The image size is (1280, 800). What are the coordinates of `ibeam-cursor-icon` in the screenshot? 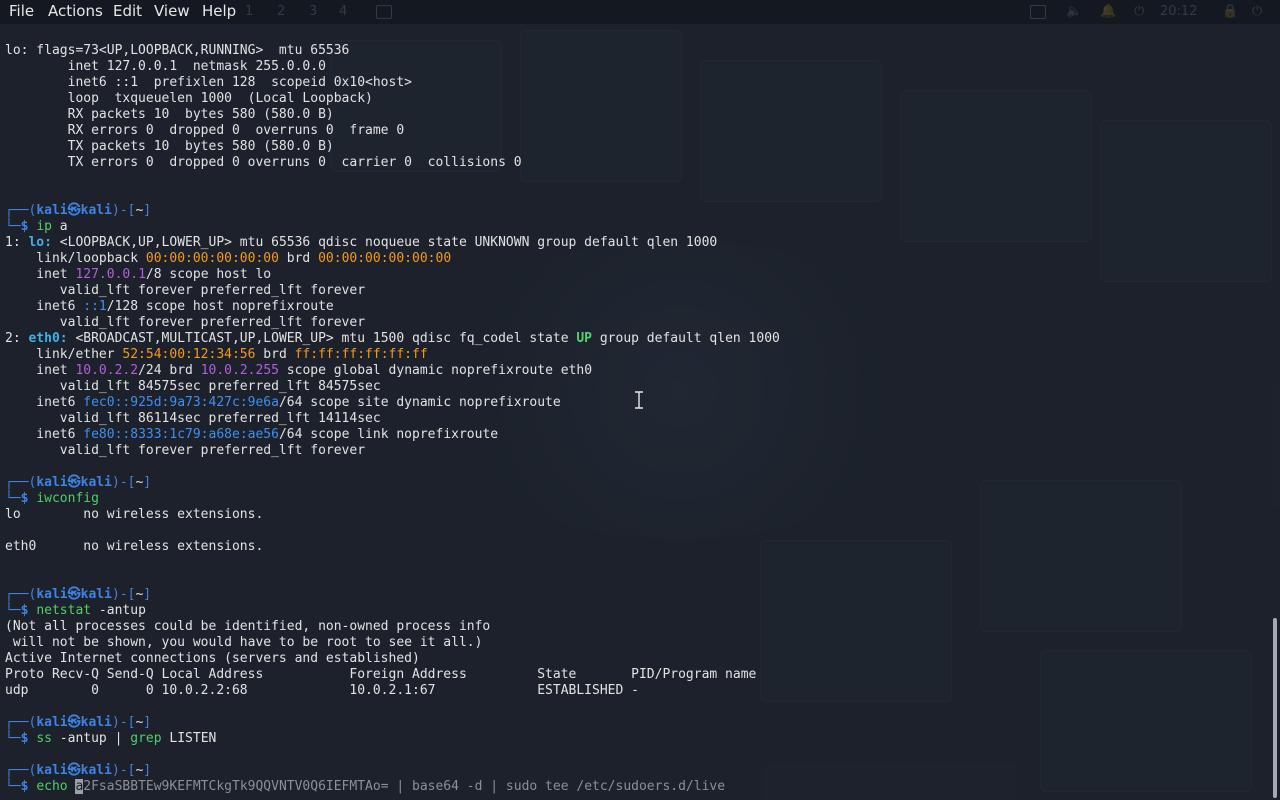 It's located at (639, 400).